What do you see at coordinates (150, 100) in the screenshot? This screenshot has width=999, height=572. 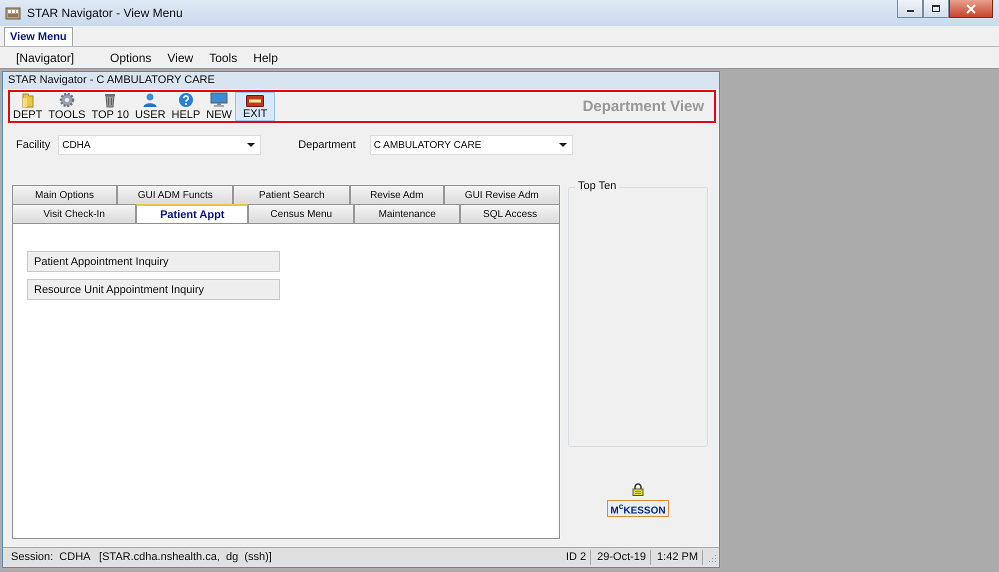 I see `user-icon` at bounding box center [150, 100].